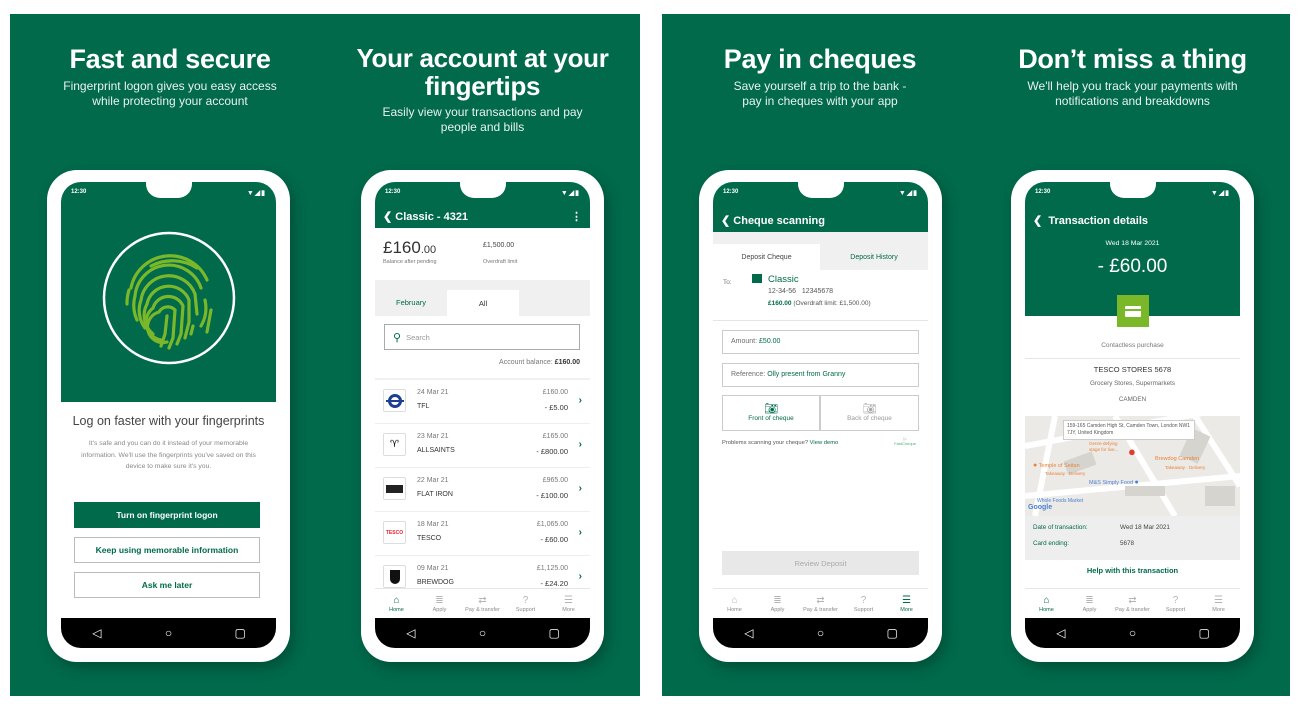 Image resolution: width=1300 pixels, height=704 pixels. Describe the element at coordinates (397, 337) in the screenshot. I see `search-icon: ⚲` at that location.